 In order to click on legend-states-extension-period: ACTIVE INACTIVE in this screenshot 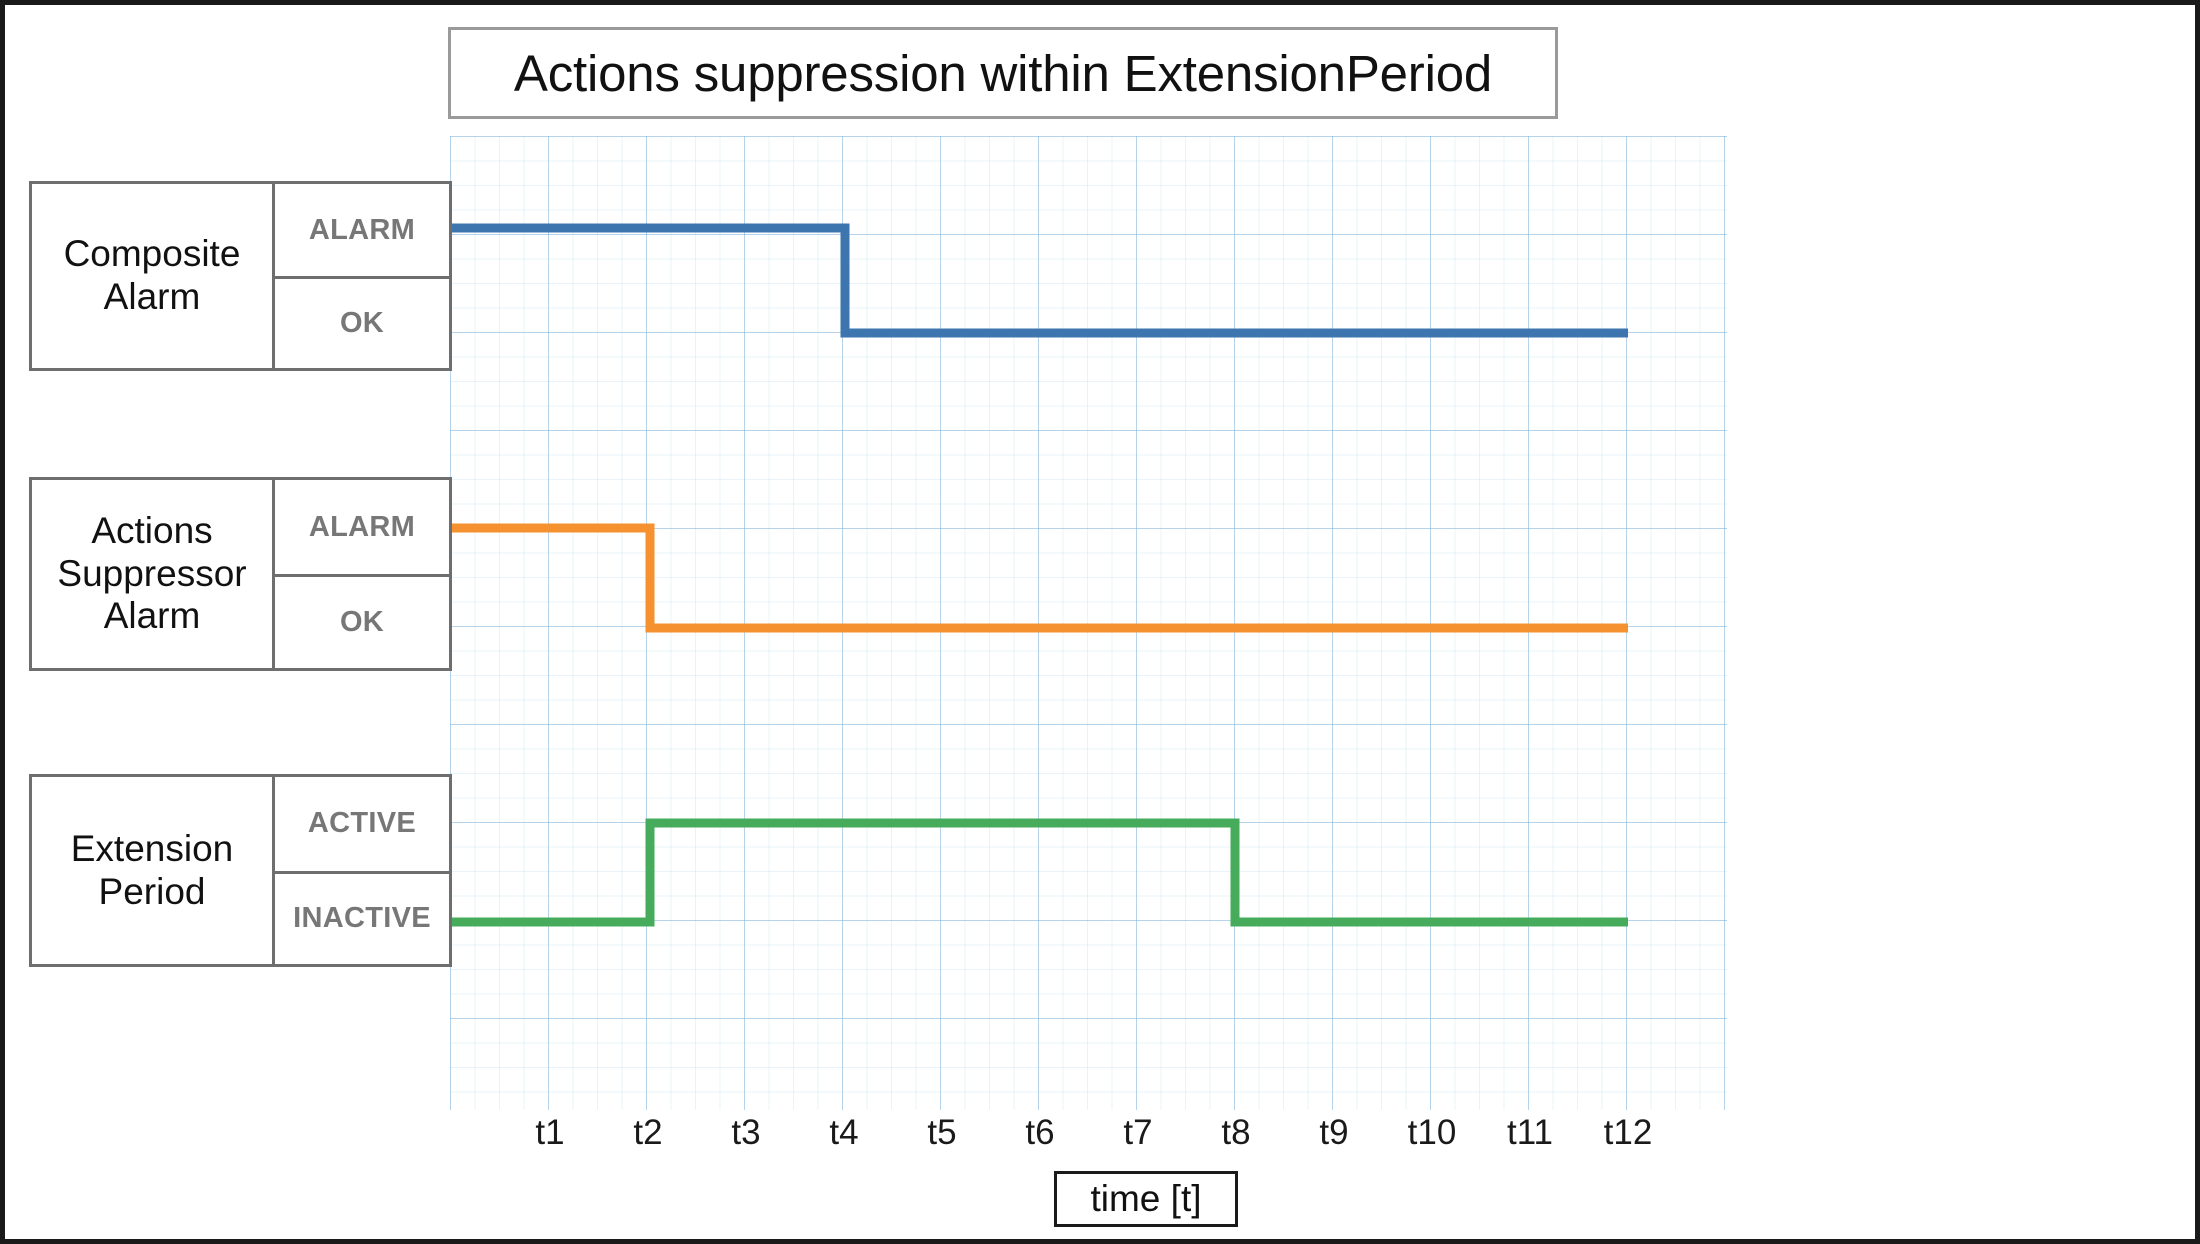, I will do `click(360, 870)`.